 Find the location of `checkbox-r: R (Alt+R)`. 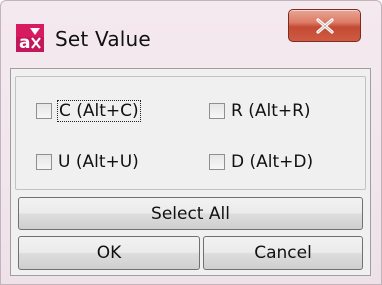

checkbox-r: R (Alt+R) is located at coordinates (260, 111).